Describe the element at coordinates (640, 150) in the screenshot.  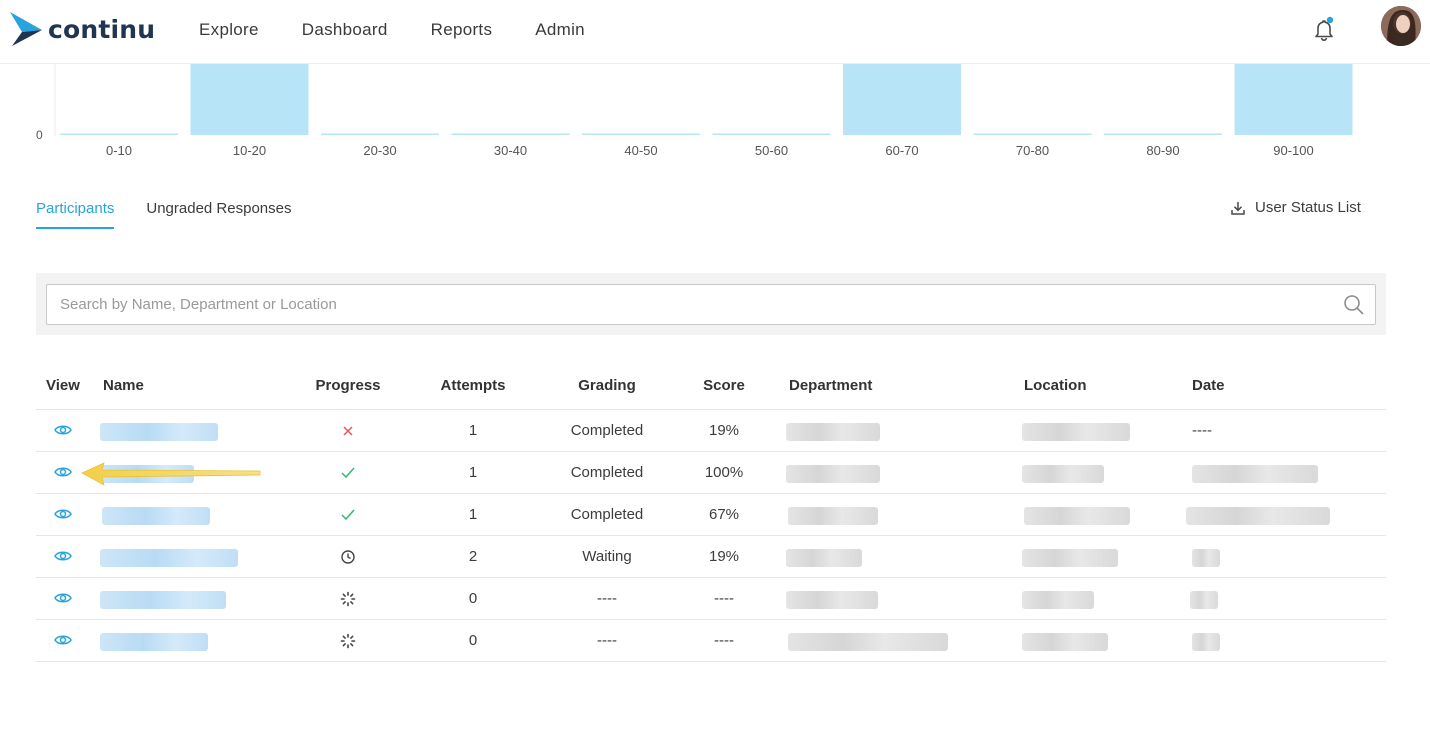
I see `x-tick-label: 40-50` at that location.